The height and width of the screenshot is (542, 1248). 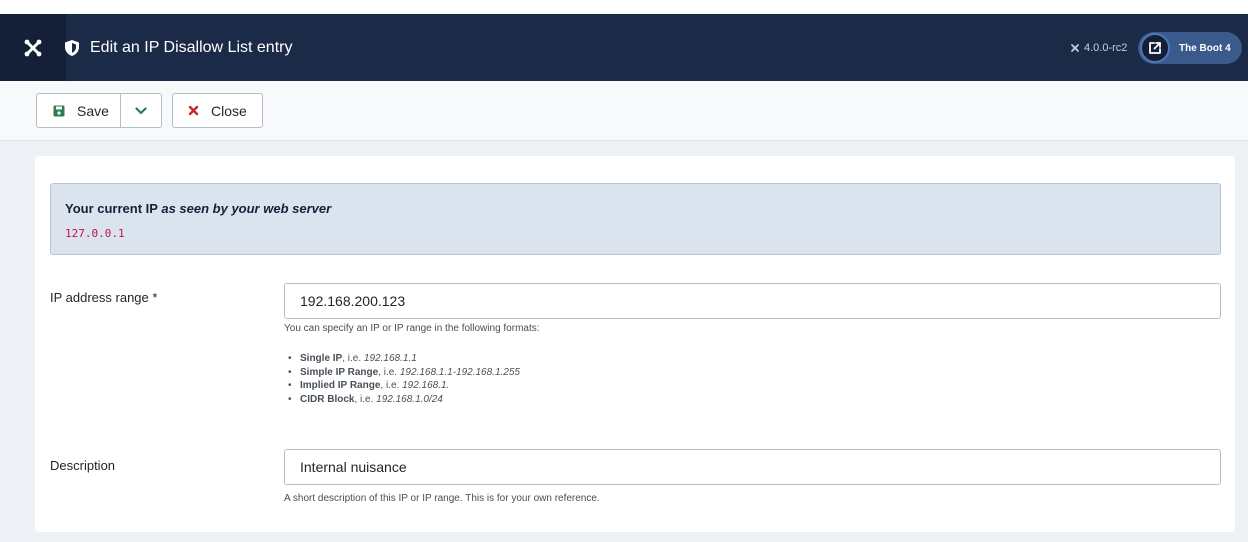 What do you see at coordinates (83, 465) in the screenshot?
I see `description-label: Description` at bounding box center [83, 465].